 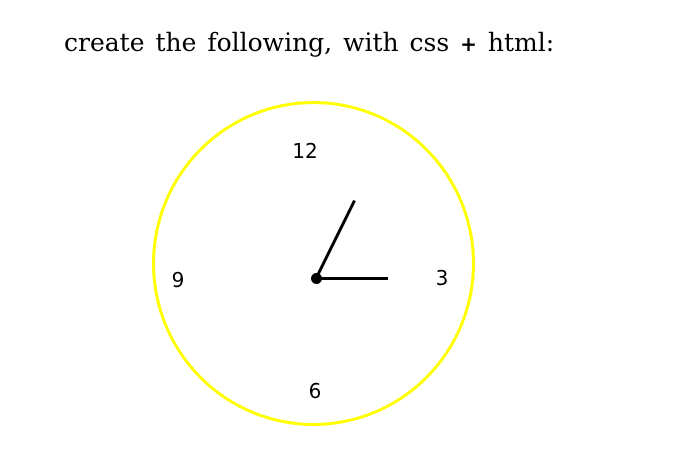 I want to click on numeral-nine: 9, so click(x=178, y=280).